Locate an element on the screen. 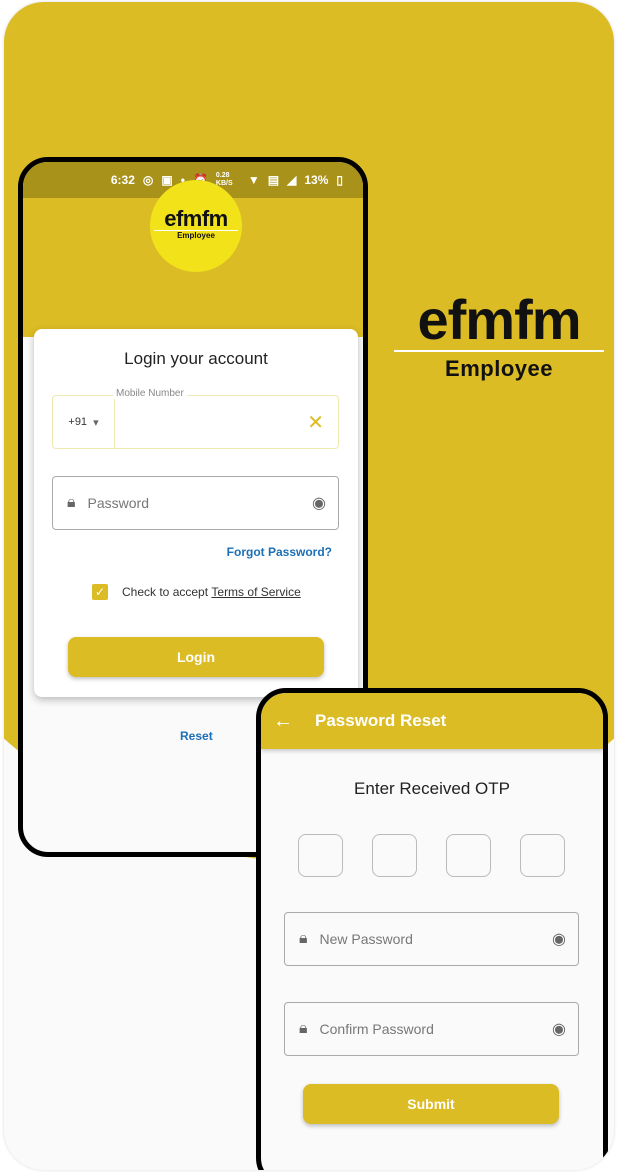  brand-logo: efmfm Employee is located at coordinates (499, 337).